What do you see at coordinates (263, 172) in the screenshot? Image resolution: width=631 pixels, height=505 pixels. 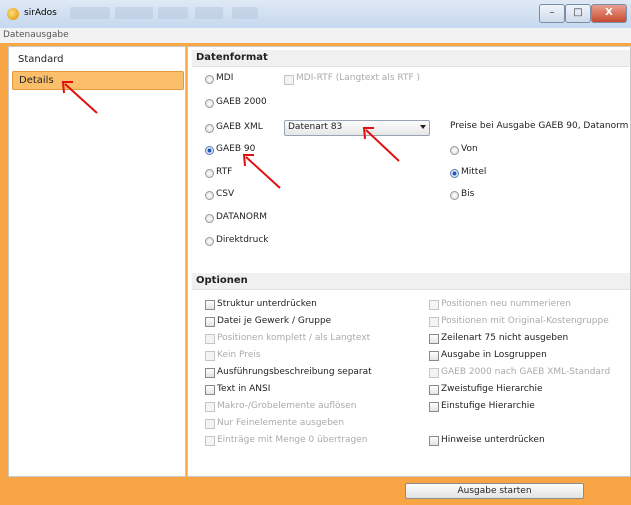 I see `arrow-to-gaeb90` at bounding box center [263, 172].